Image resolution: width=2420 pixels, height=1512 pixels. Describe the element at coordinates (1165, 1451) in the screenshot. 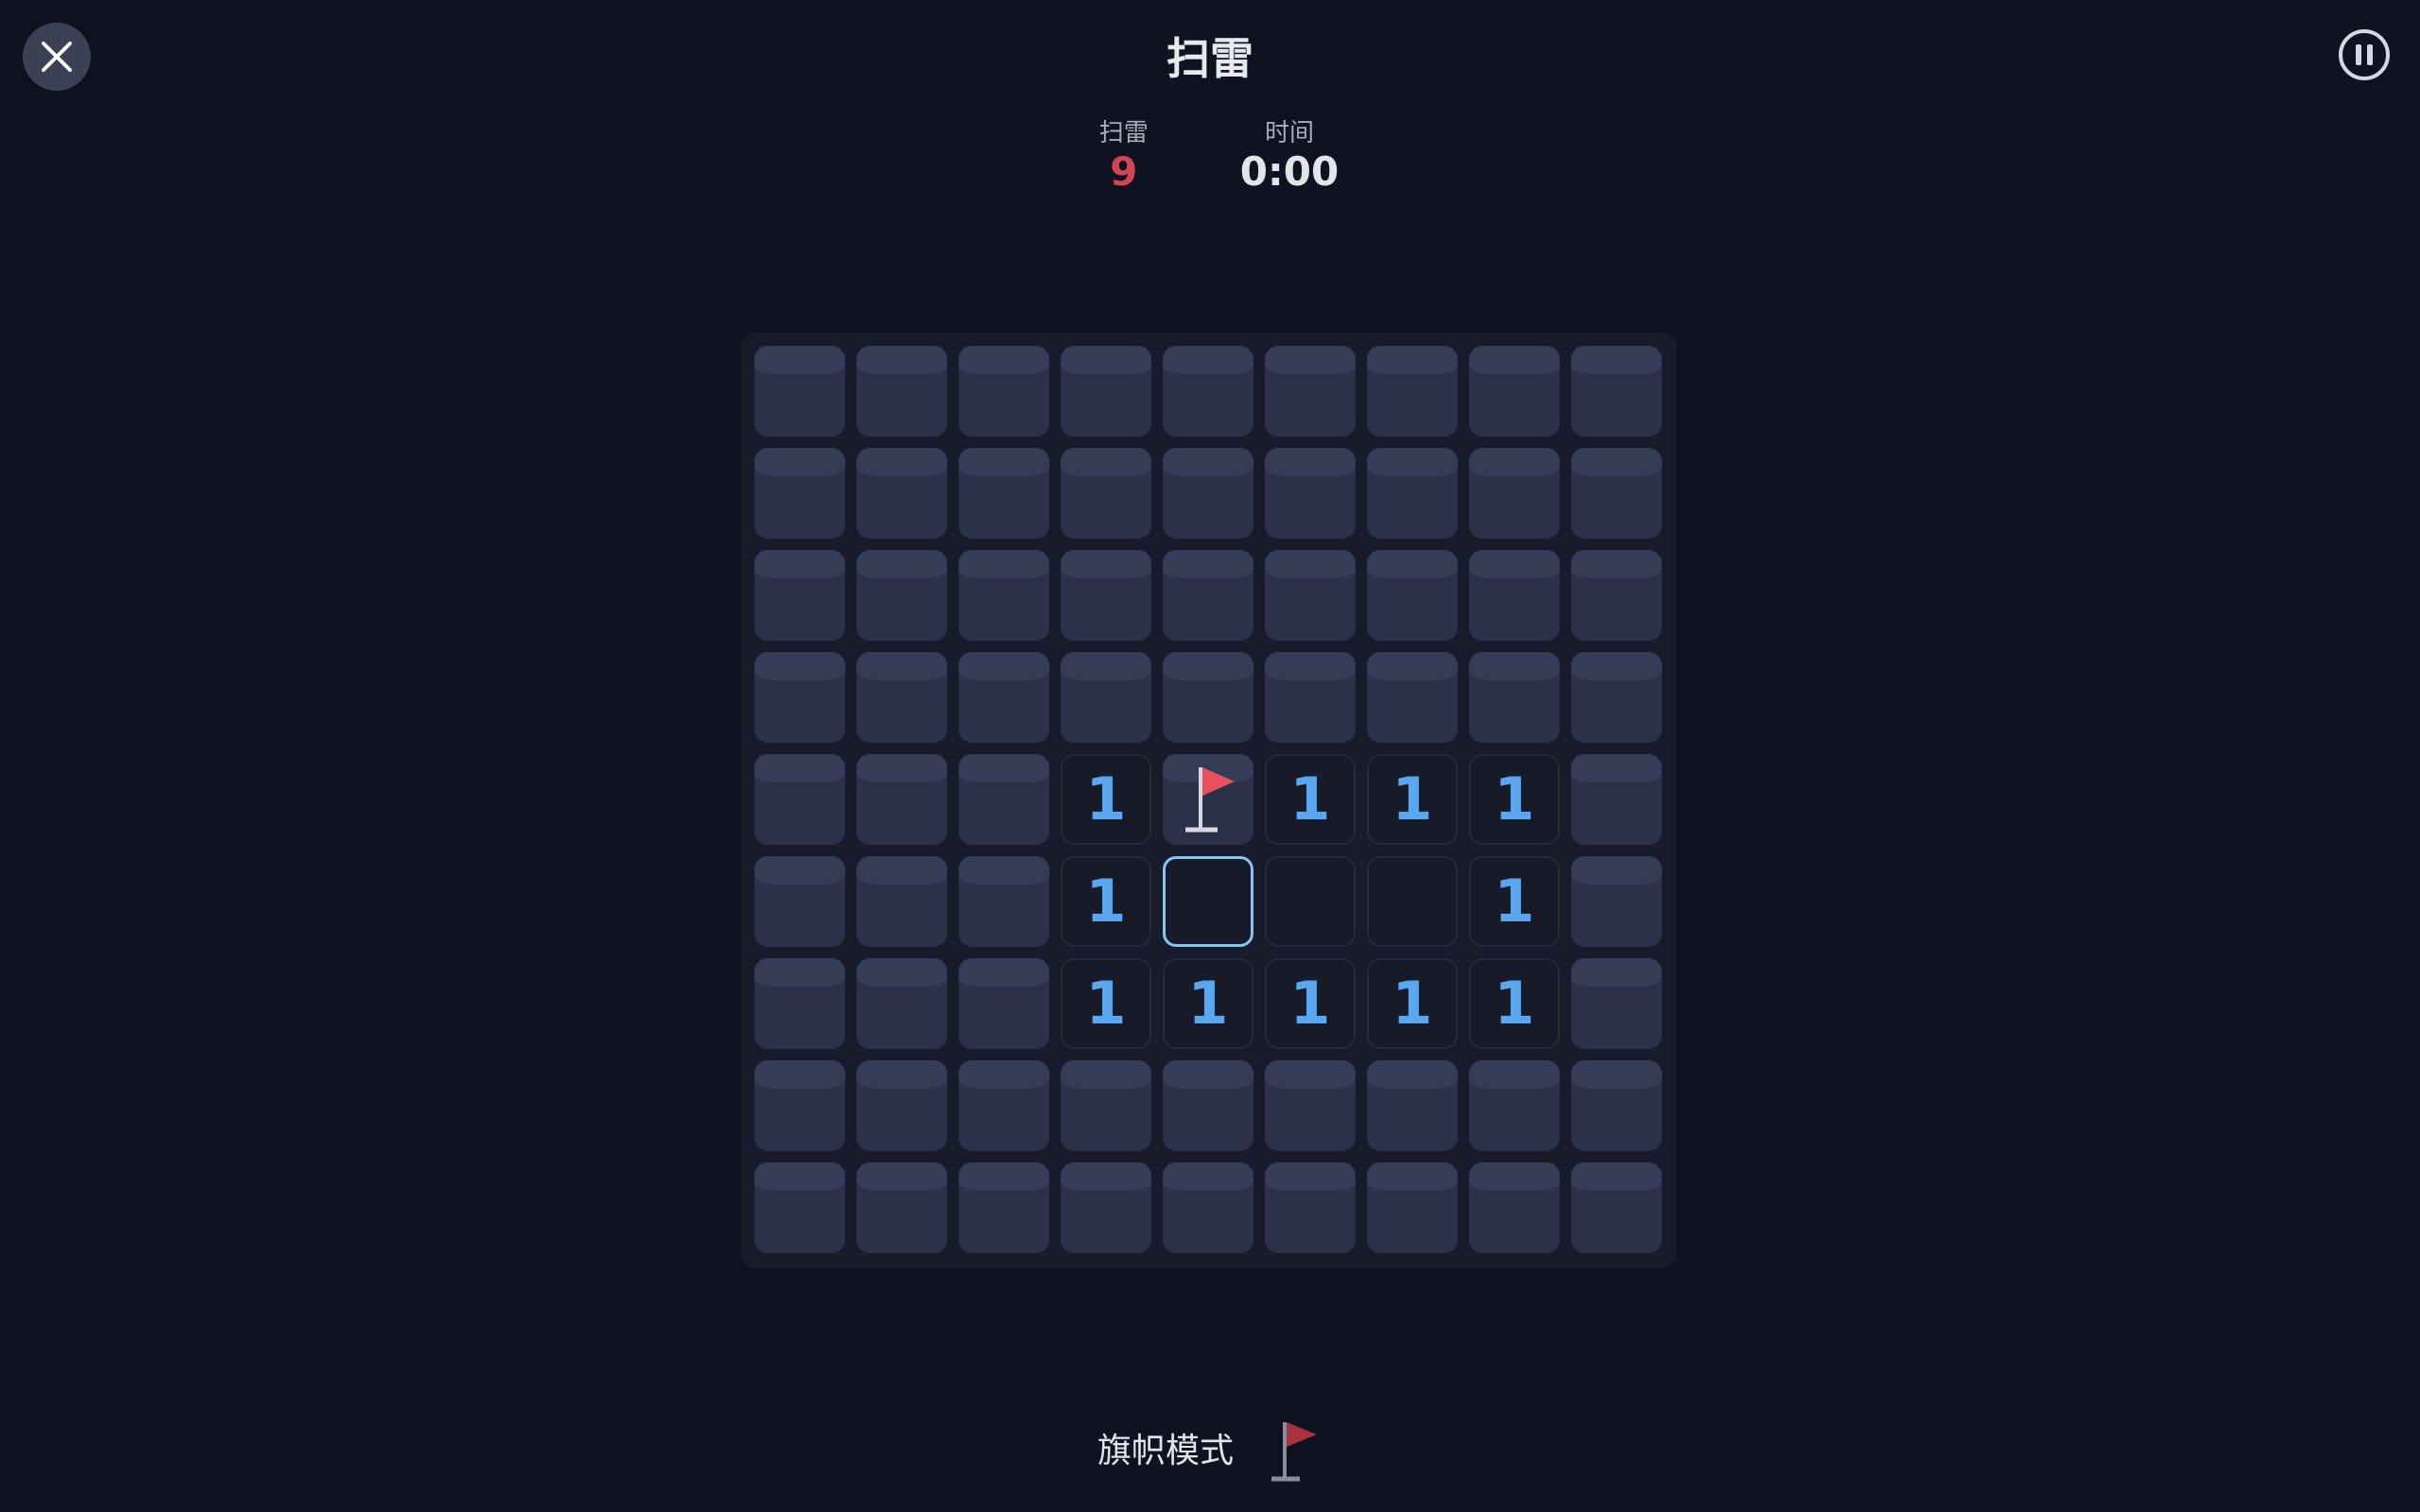

I see `flag-mode-label: 旗帜模式` at that location.